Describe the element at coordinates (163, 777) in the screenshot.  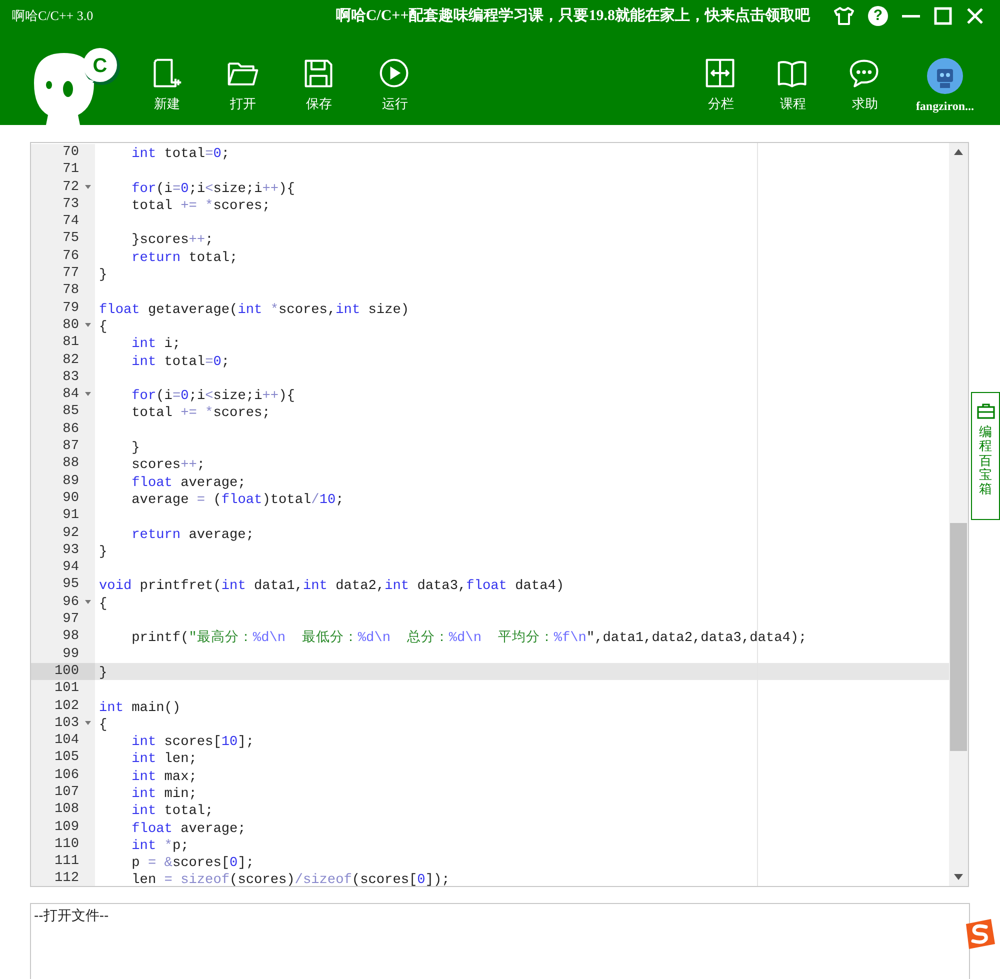
I see `code-line: int max;` at that location.